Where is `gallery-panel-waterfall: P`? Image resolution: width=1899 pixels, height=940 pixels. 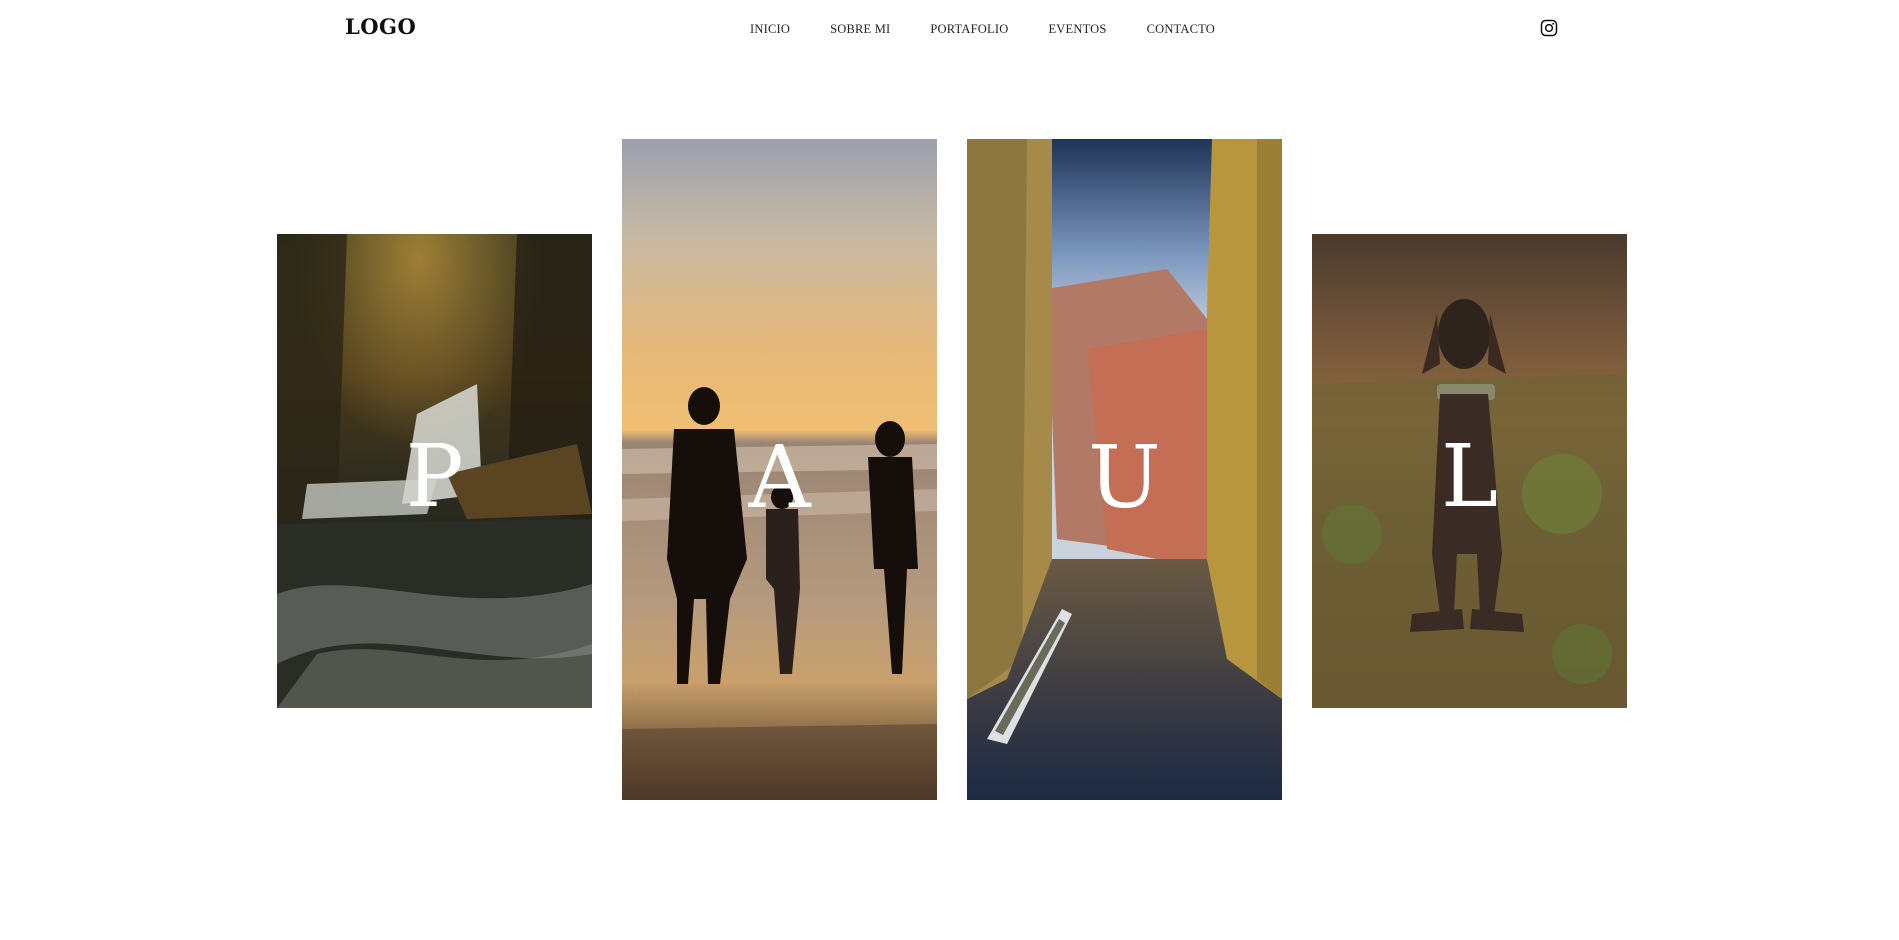
gallery-panel-waterfall: P is located at coordinates (434, 471).